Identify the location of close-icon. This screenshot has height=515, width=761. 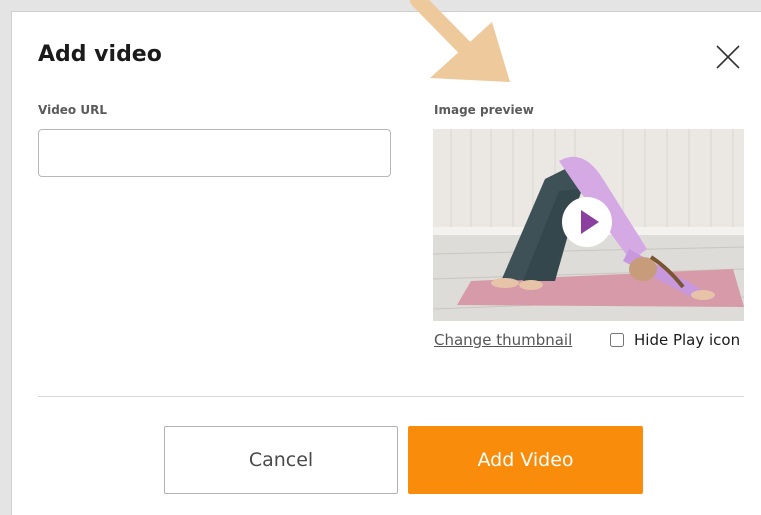
(728, 57).